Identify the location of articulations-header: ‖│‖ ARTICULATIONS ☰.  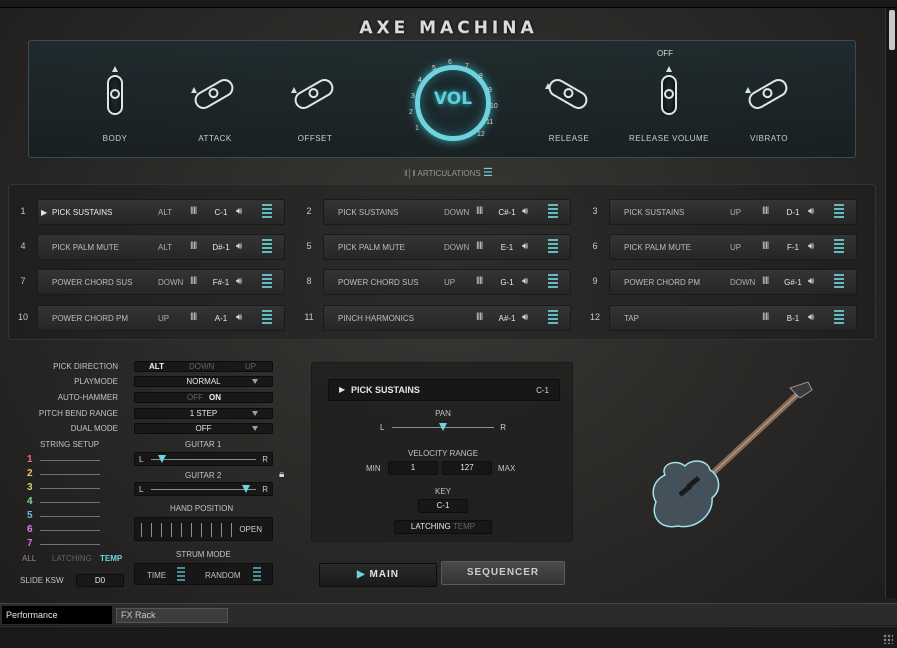
(448, 172).